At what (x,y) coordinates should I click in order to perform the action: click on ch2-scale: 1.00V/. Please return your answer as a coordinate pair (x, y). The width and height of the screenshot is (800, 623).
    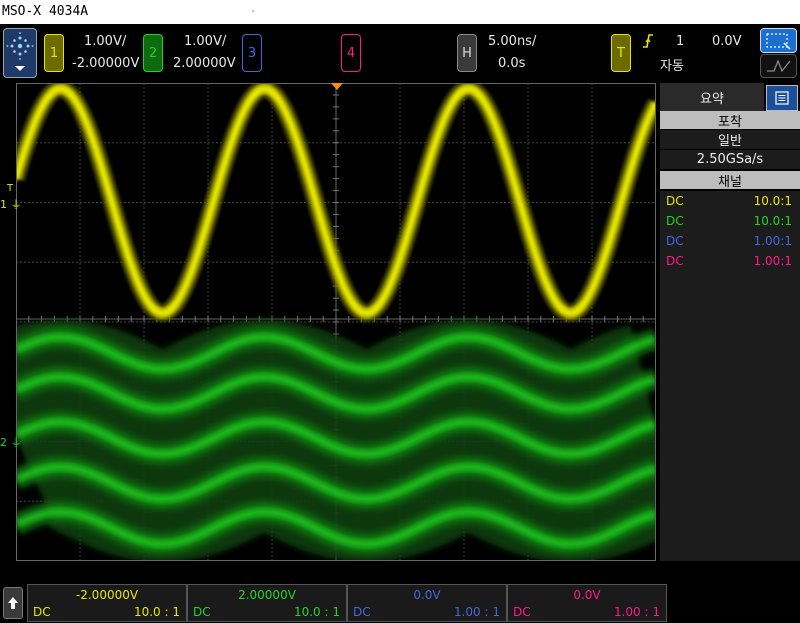
    Looking at the image, I should click on (205, 41).